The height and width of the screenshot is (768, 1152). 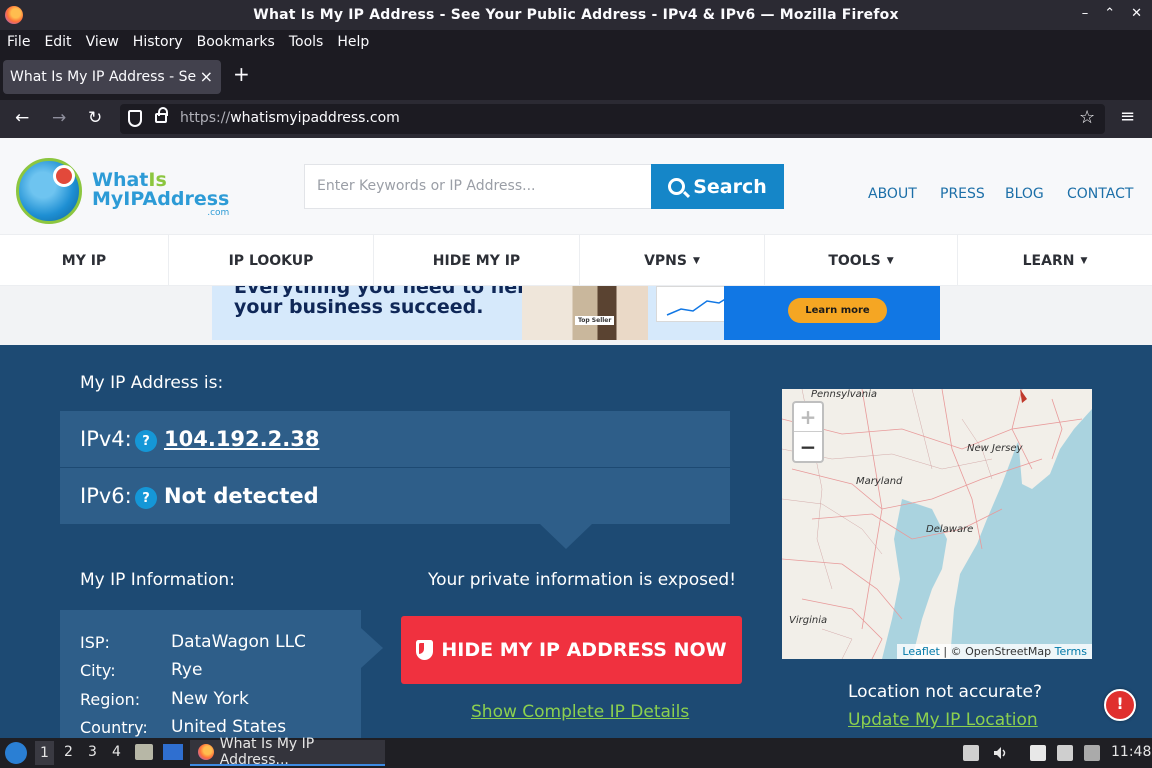 I want to click on menu-file: File, so click(x=18, y=42).